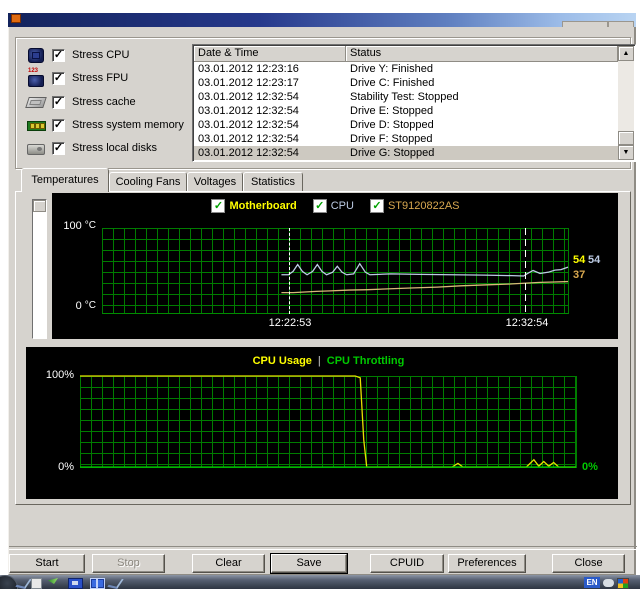 This screenshot has width=640, height=589. Describe the element at coordinates (319, 206) in the screenshot. I see `legend-cpu-checkbox: ✓` at that location.